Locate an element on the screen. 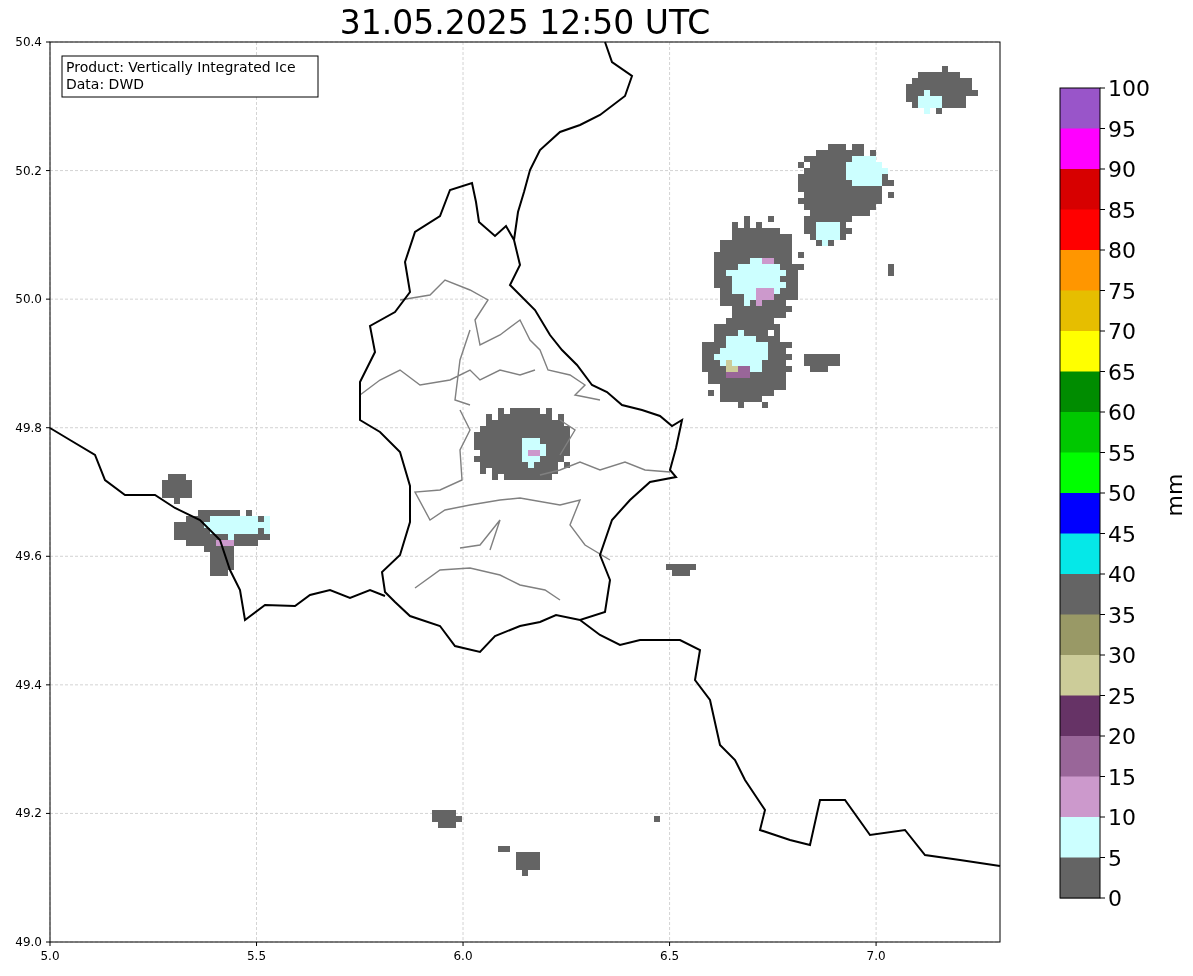 Image resolution: width=1193 pixels, height=976 pixels. colorbar-tick-label: 65 is located at coordinates (1122, 372).